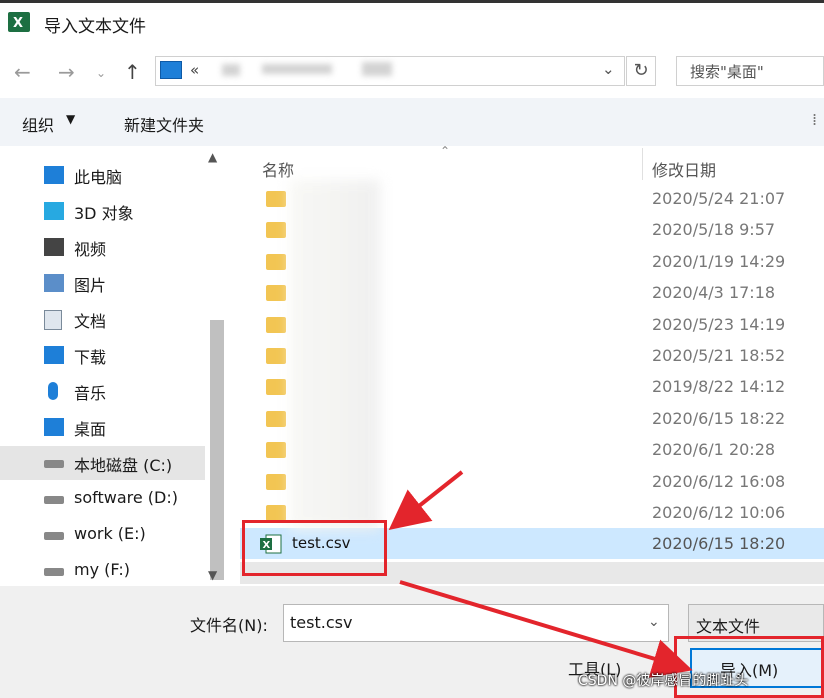 The height and width of the screenshot is (698, 824). Describe the element at coordinates (95, 27) in the screenshot. I see `window-title: 导入文本文件` at that location.